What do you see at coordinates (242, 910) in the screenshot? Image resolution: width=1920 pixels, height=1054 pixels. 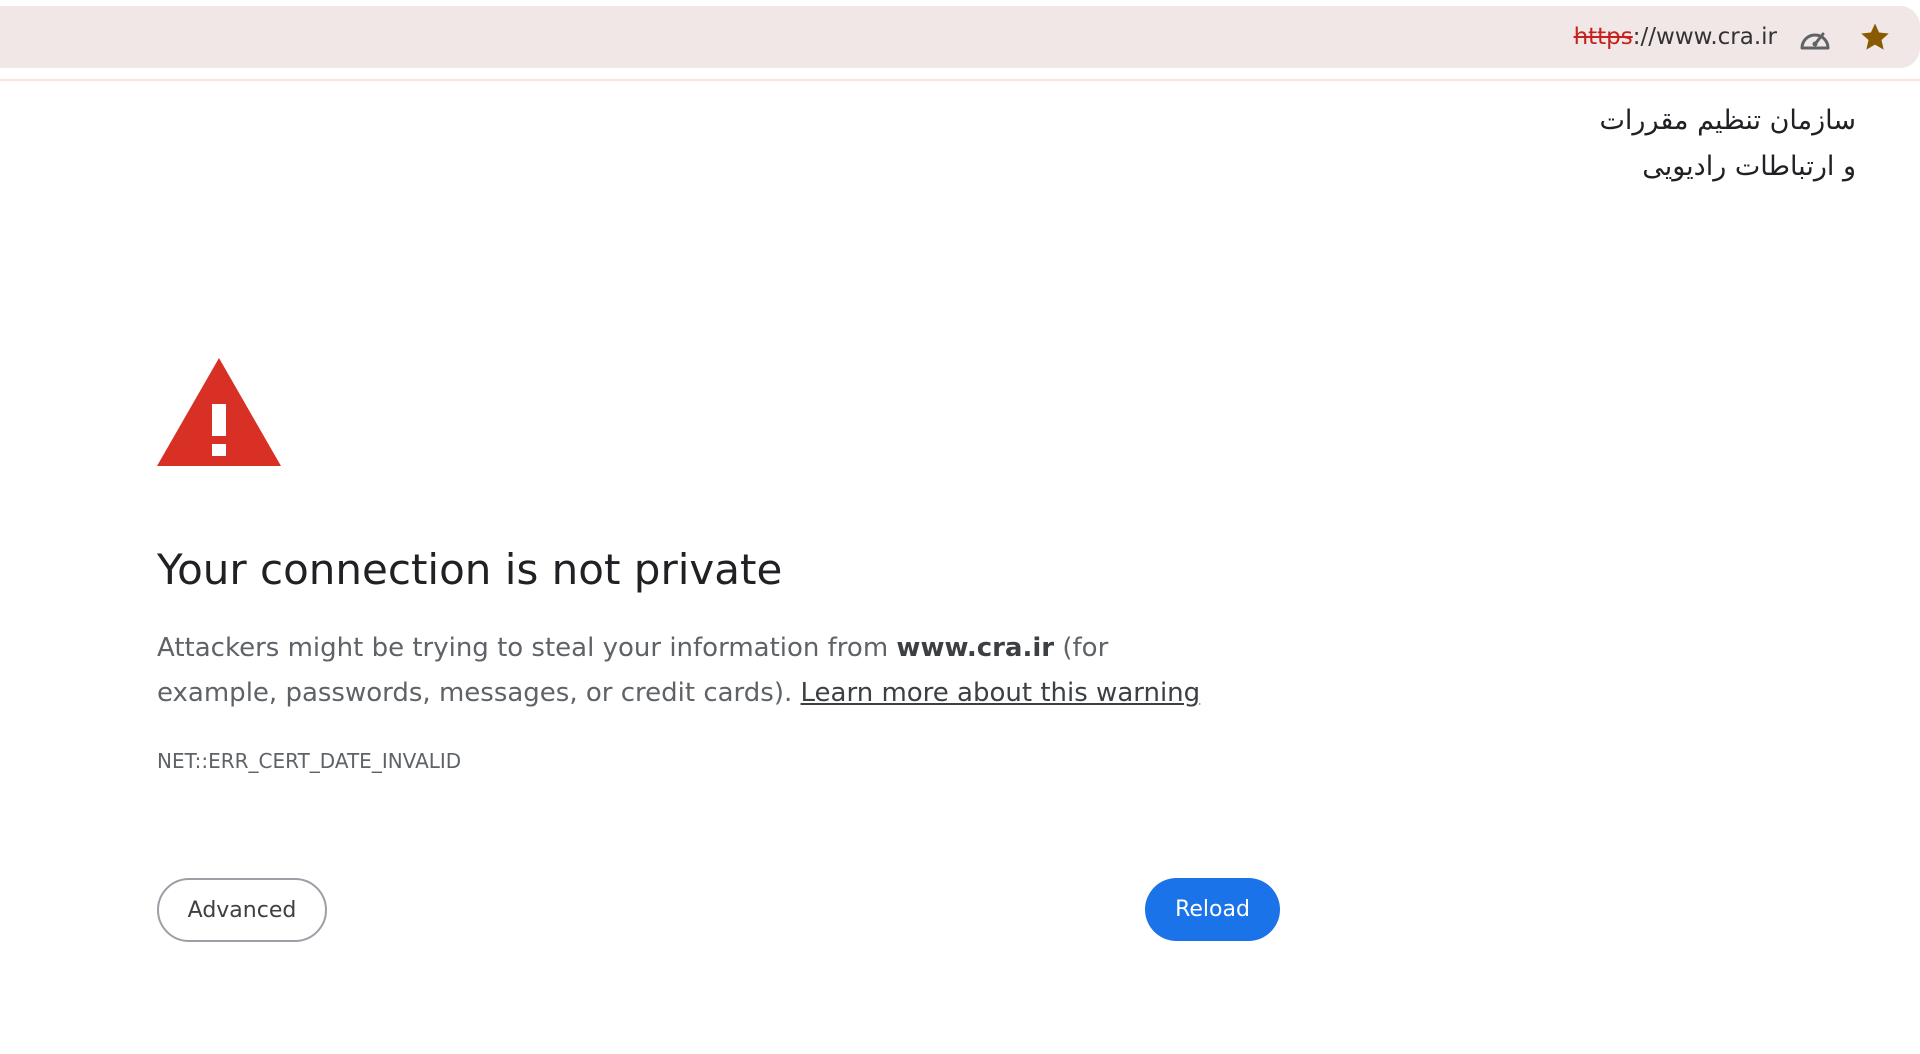 I see `advanced-button: Advanced` at bounding box center [242, 910].